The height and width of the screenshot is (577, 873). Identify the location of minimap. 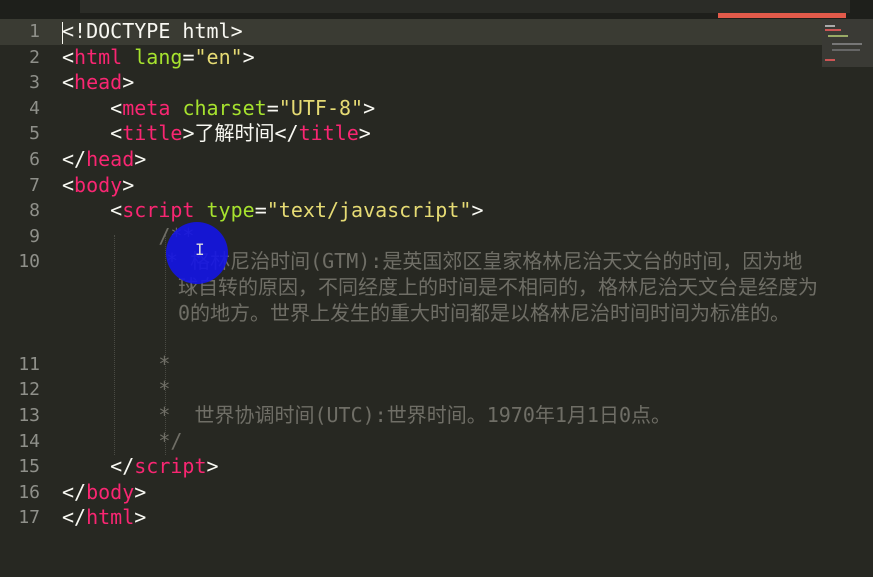
(847, 298).